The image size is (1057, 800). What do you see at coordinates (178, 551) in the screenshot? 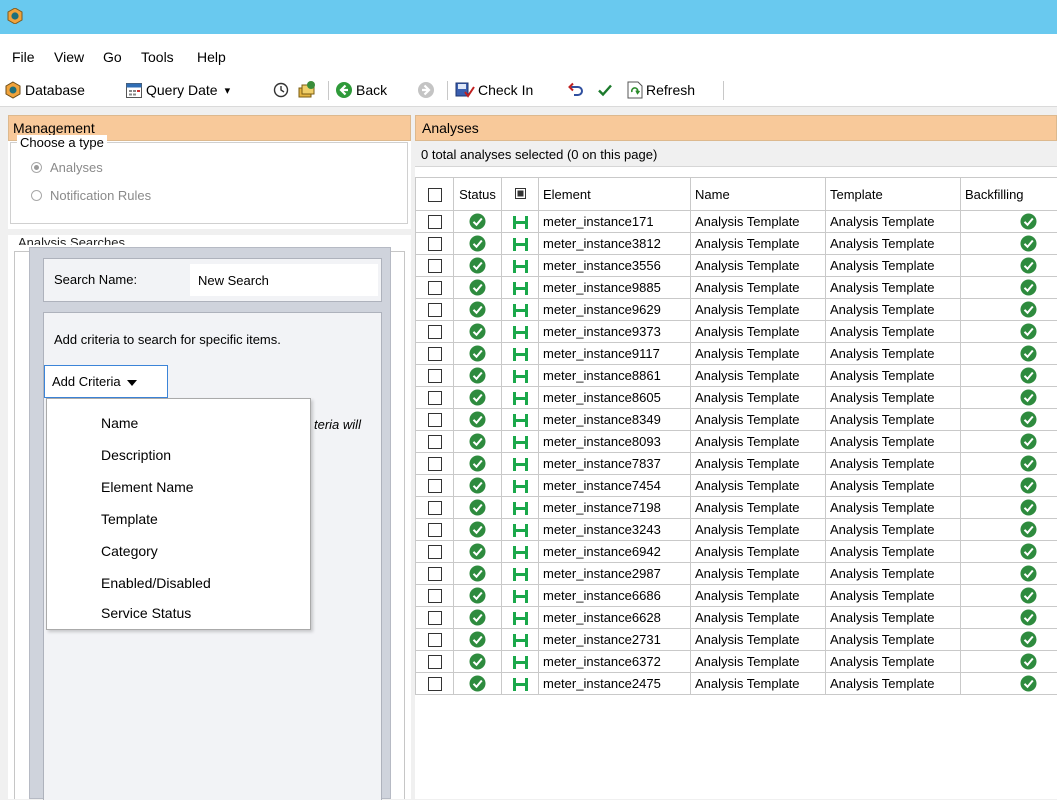
I see `criteria-option-category: Category` at bounding box center [178, 551].